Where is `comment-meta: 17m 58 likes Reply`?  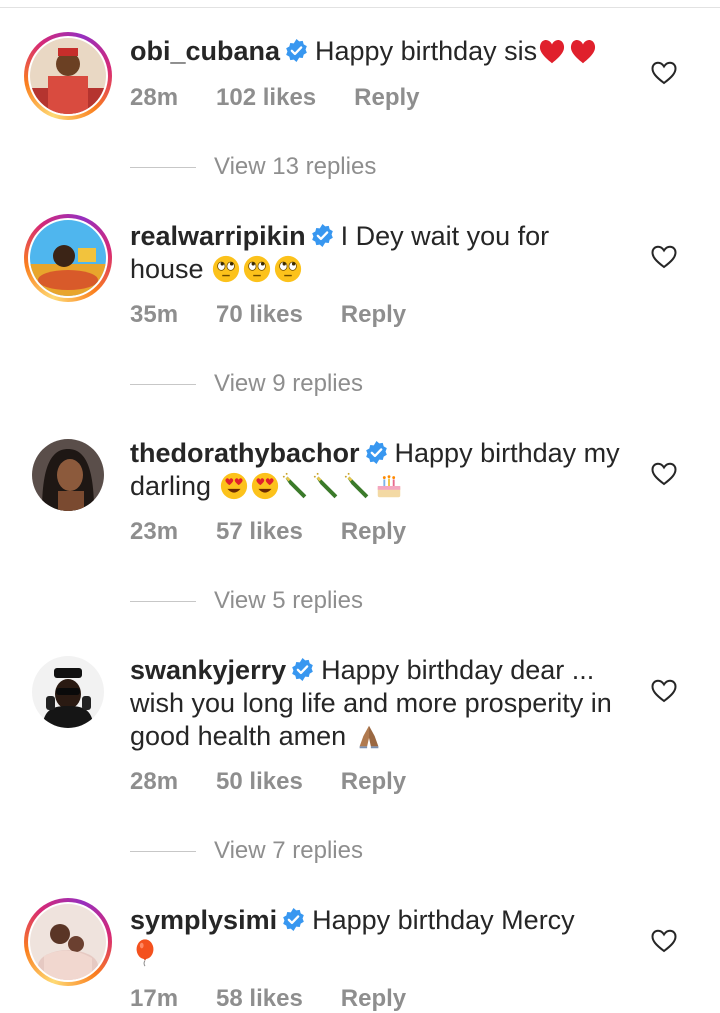 comment-meta: 17m 58 likes Reply is located at coordinates (287, 999).